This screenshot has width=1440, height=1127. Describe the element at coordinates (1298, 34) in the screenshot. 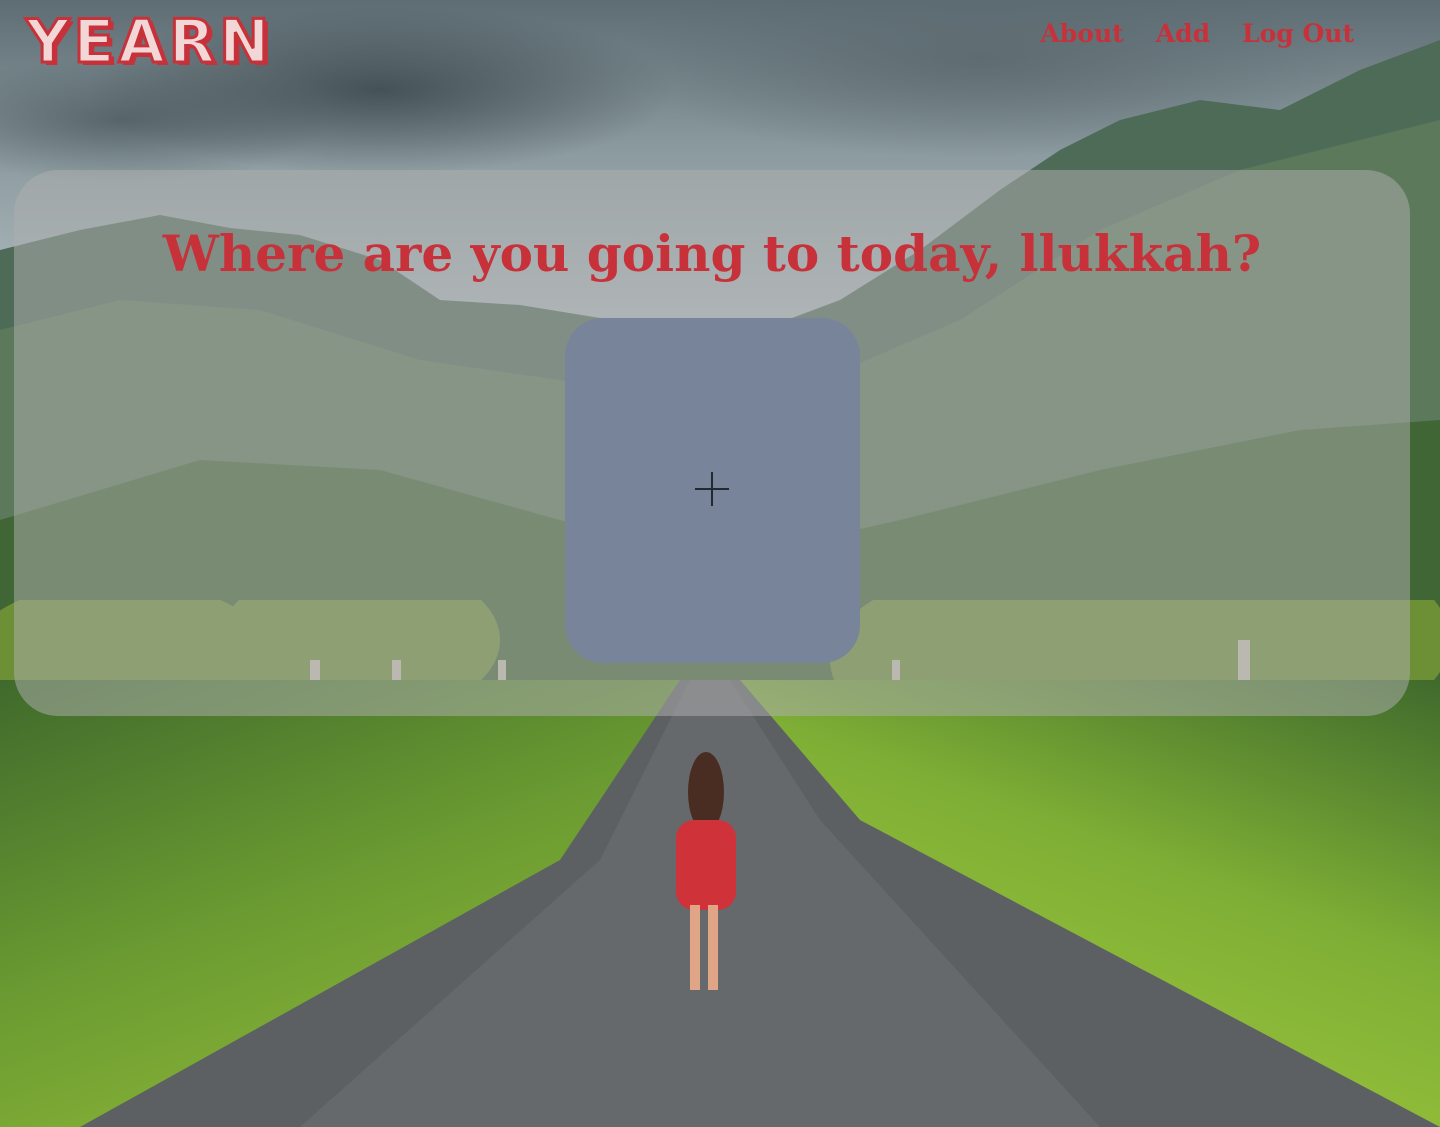

I see `nav-logout-link: Log Out` at that location.